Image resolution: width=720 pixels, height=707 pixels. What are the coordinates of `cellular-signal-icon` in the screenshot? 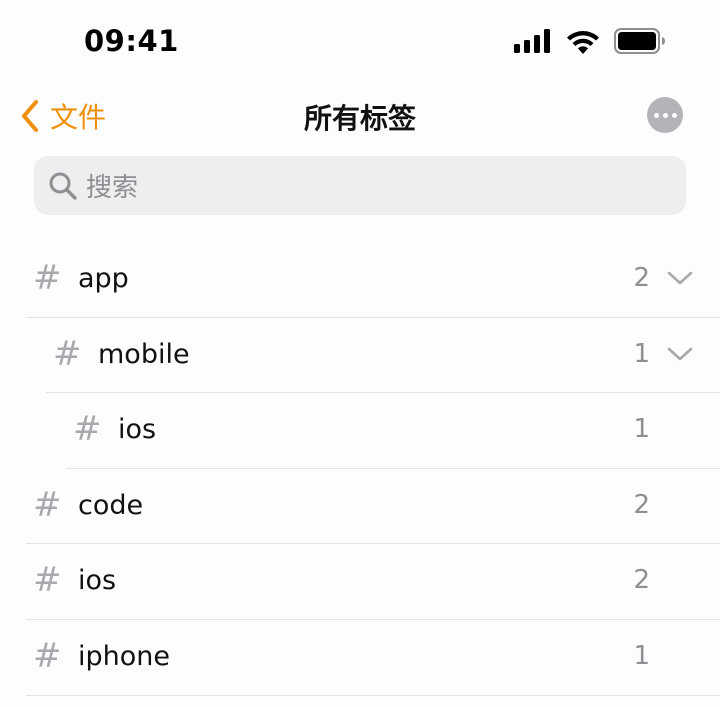 It's located at (532, 41).